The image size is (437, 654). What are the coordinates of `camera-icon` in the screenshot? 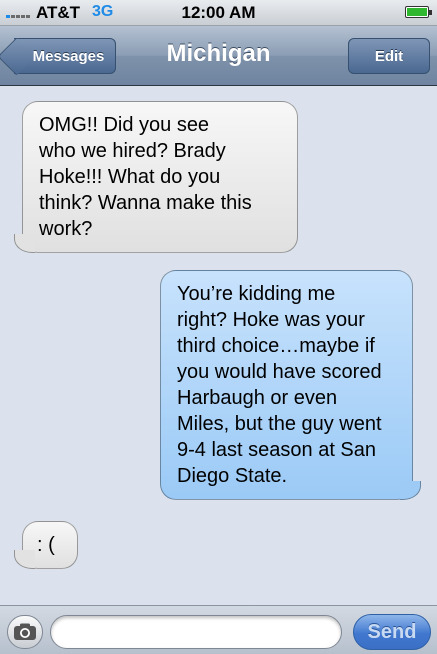 It's located at (25, 631).